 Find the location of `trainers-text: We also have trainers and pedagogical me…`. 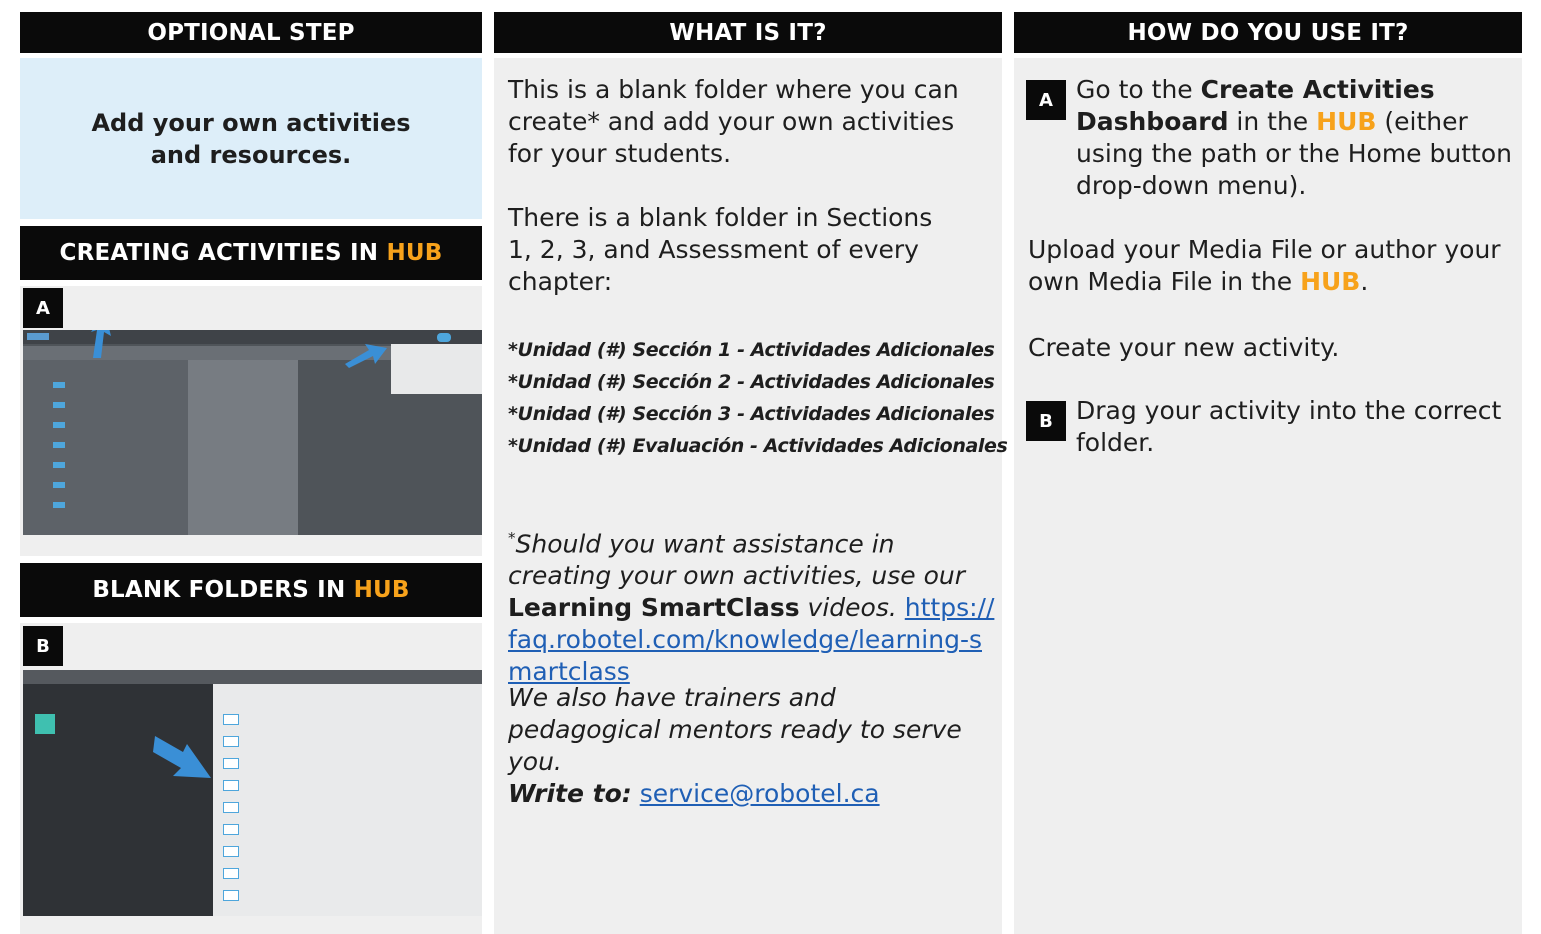

trainers-text: We also have trainers and pedagogical me… is located at coordinates (735, 729).